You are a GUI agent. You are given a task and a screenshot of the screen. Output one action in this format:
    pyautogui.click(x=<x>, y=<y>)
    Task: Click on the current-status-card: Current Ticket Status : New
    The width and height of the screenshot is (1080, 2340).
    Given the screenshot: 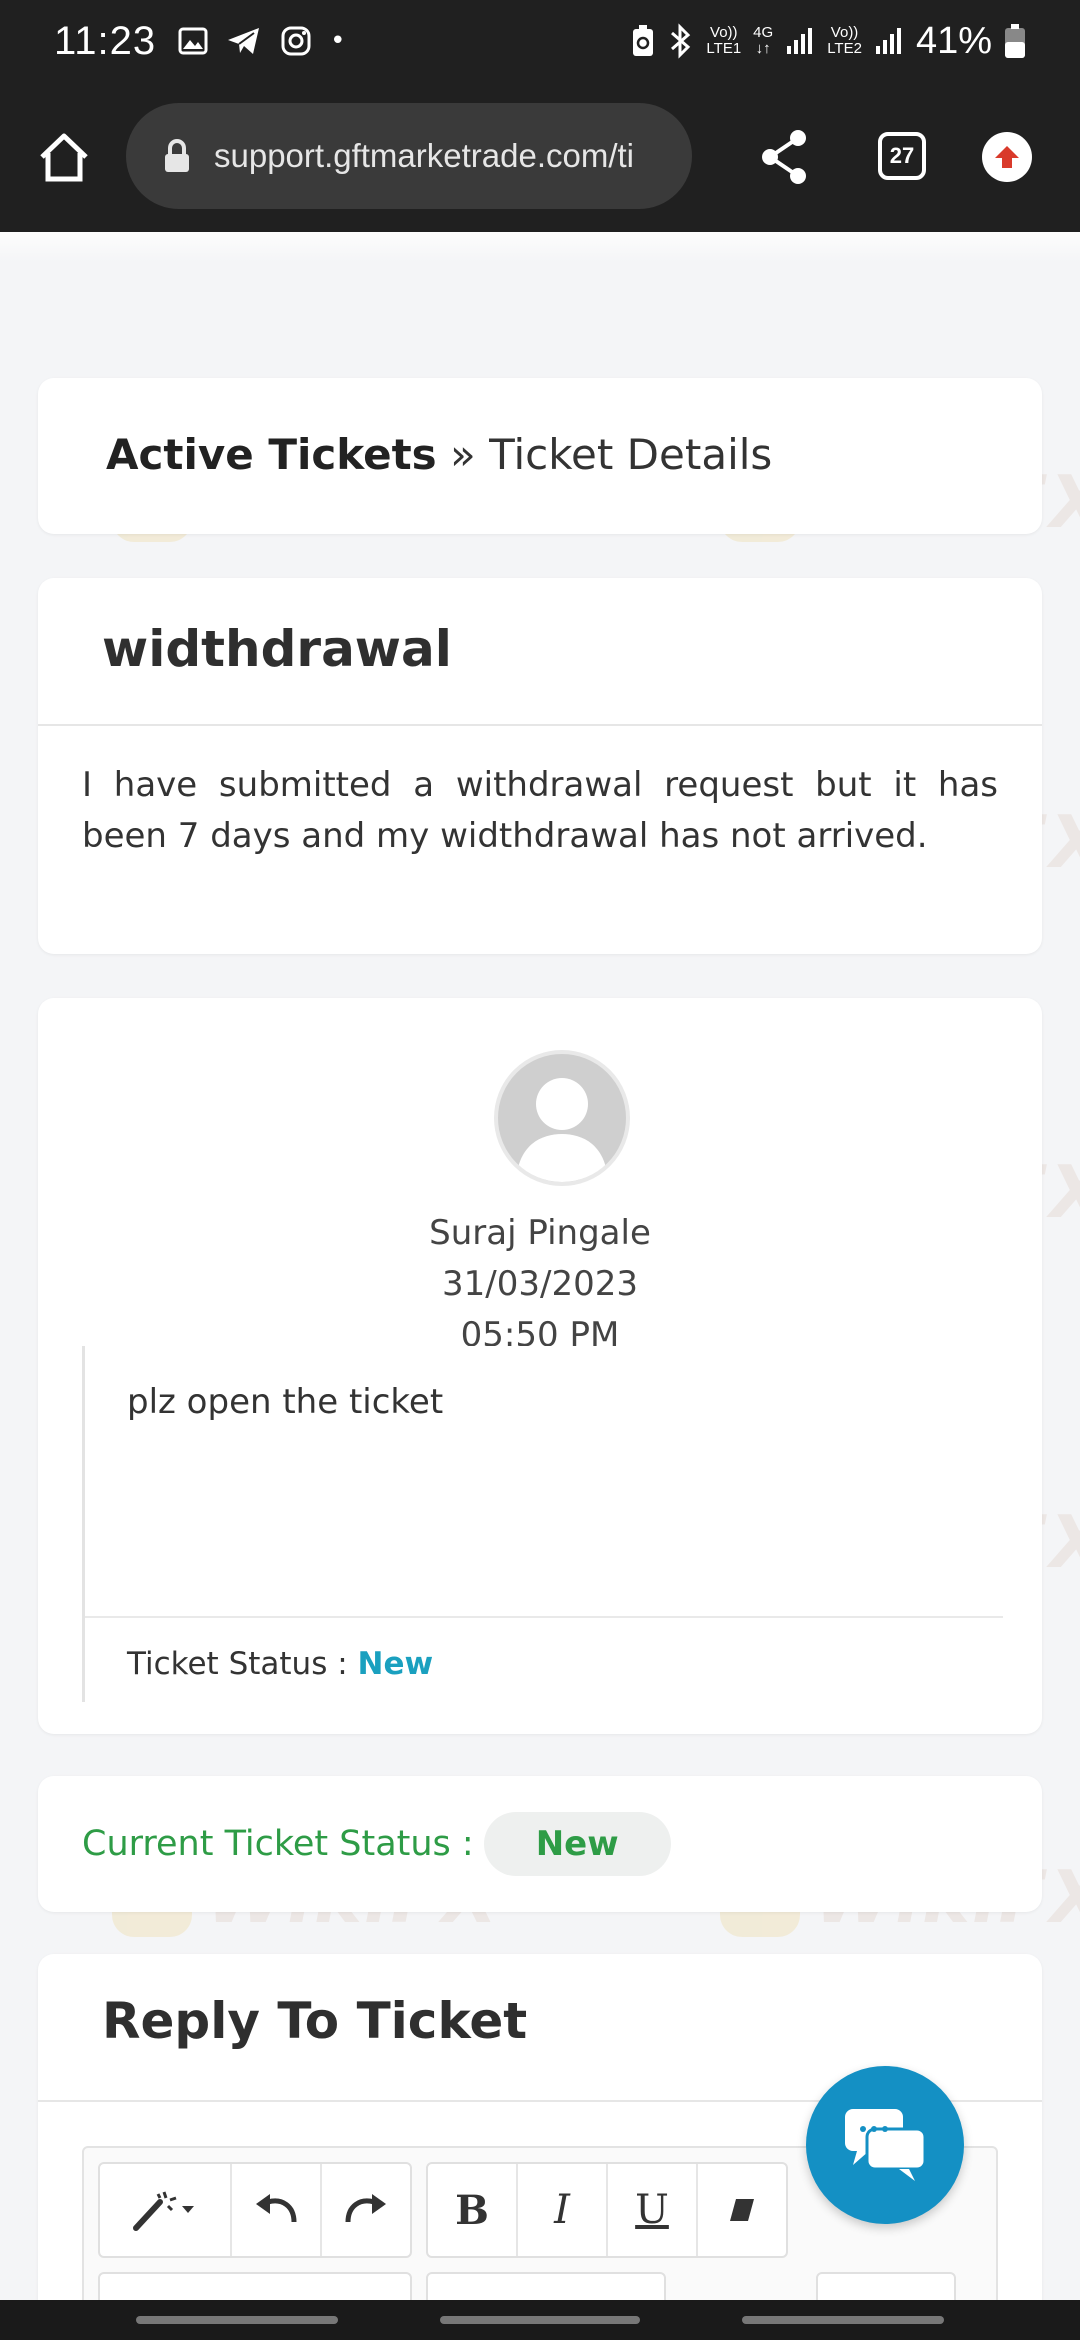 What is the action you would take?
    pyautogui.click(x=540, y=1844)
    